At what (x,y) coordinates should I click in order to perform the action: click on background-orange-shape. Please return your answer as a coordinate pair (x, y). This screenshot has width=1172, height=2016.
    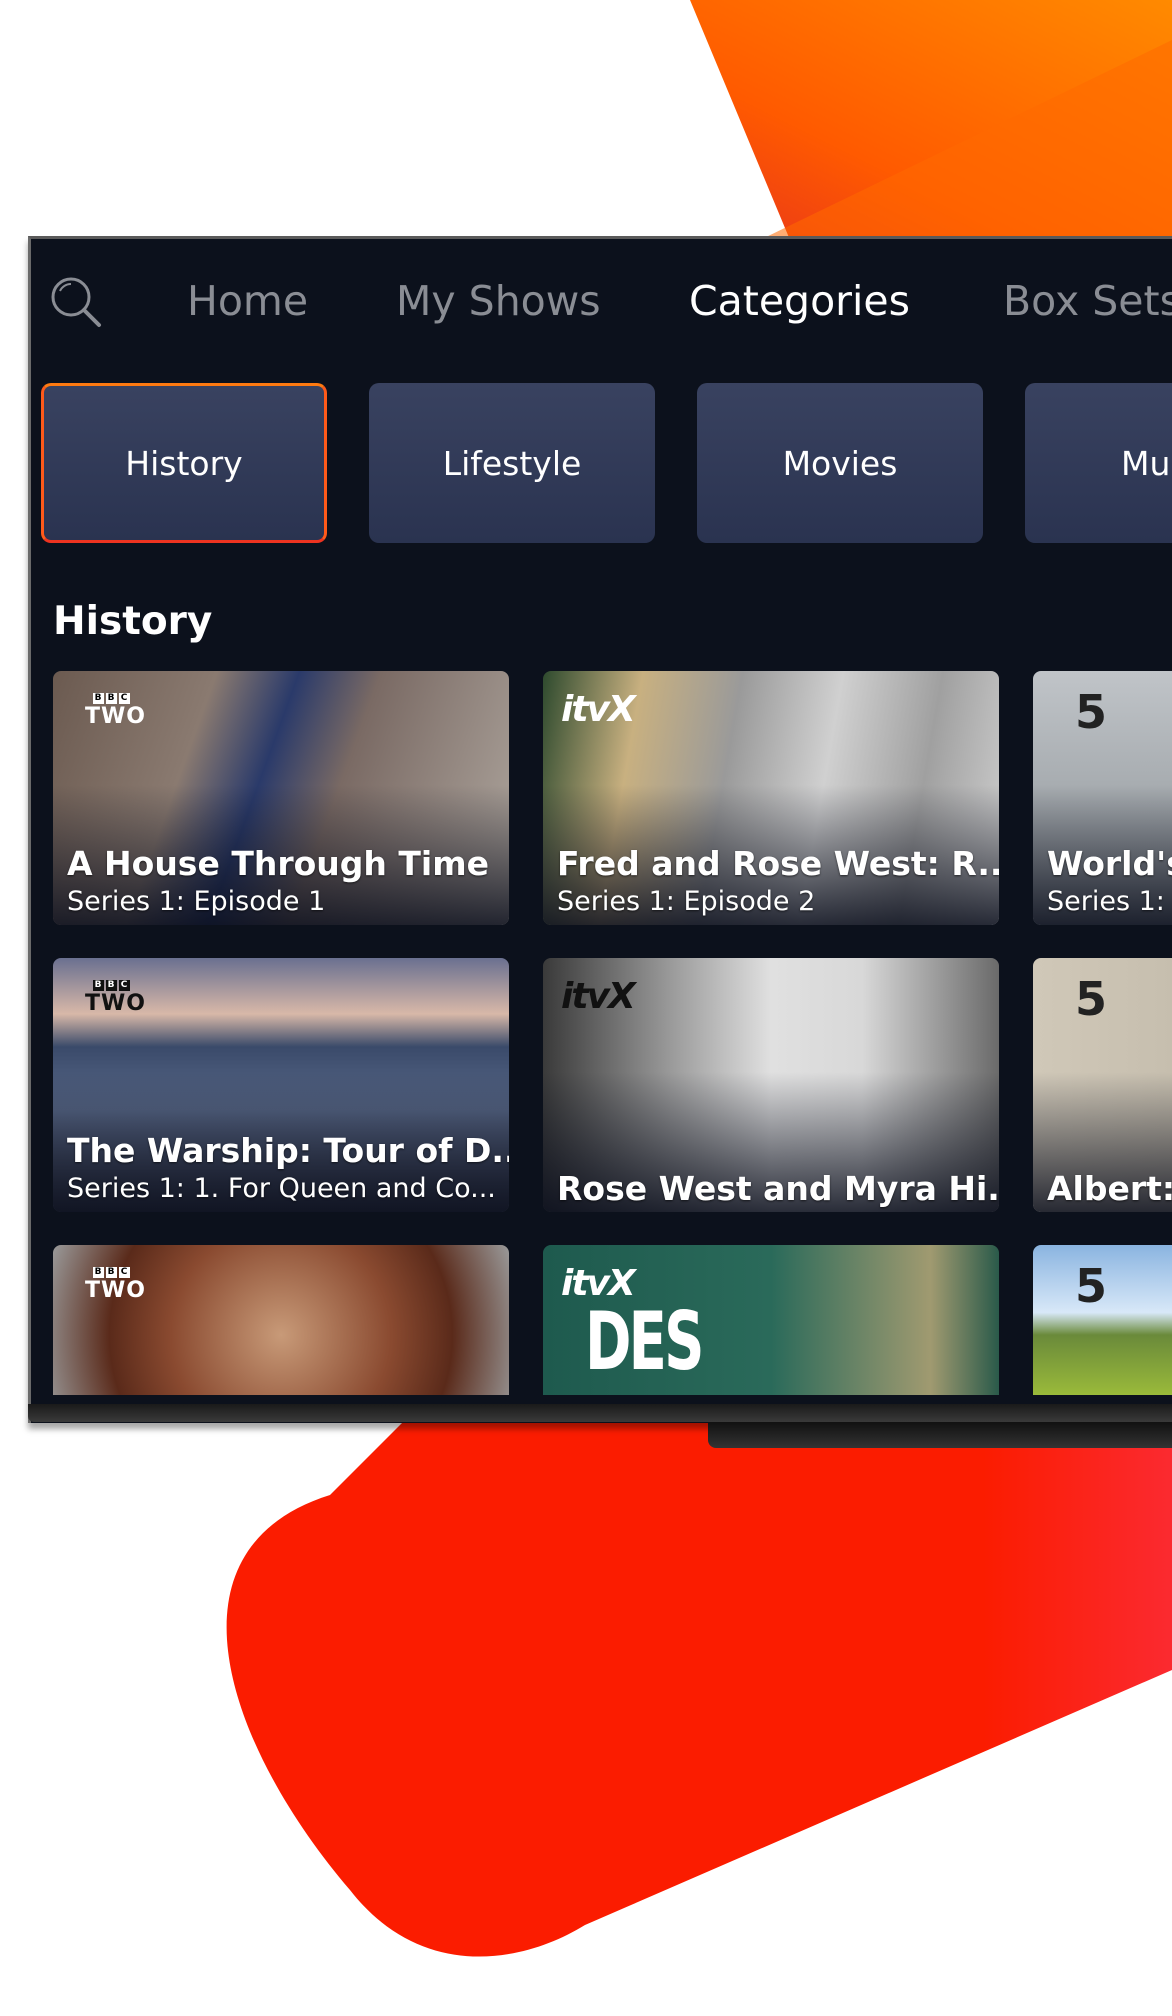
    Looking at the image, I should click on (931, 120).